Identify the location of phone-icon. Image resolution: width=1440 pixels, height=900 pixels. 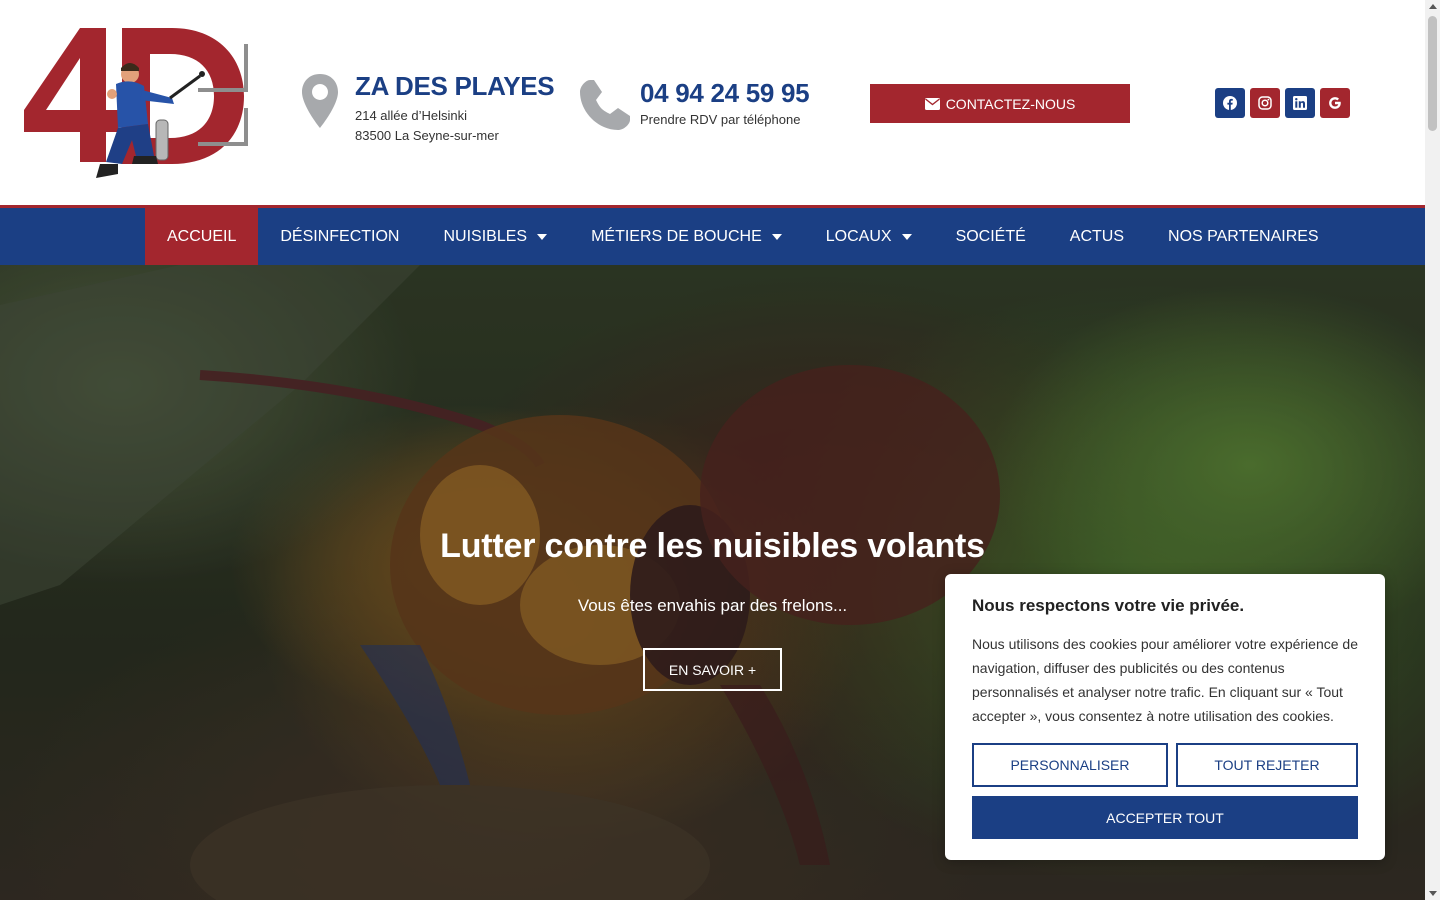
(605, 105).